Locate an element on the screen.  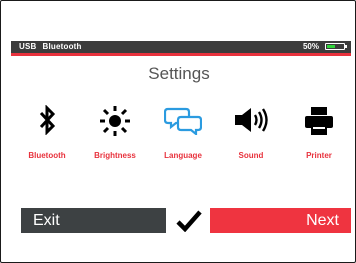
menu-item-sound: Sound is located at coordinates (251, 132).